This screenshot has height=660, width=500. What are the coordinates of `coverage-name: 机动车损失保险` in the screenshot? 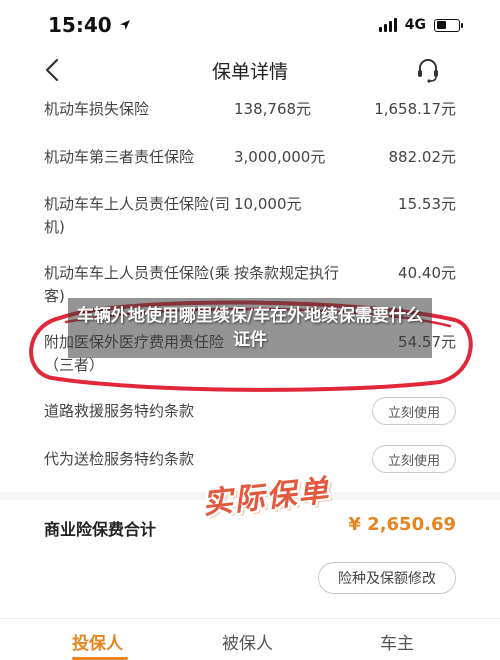 It's located at (97, 109).